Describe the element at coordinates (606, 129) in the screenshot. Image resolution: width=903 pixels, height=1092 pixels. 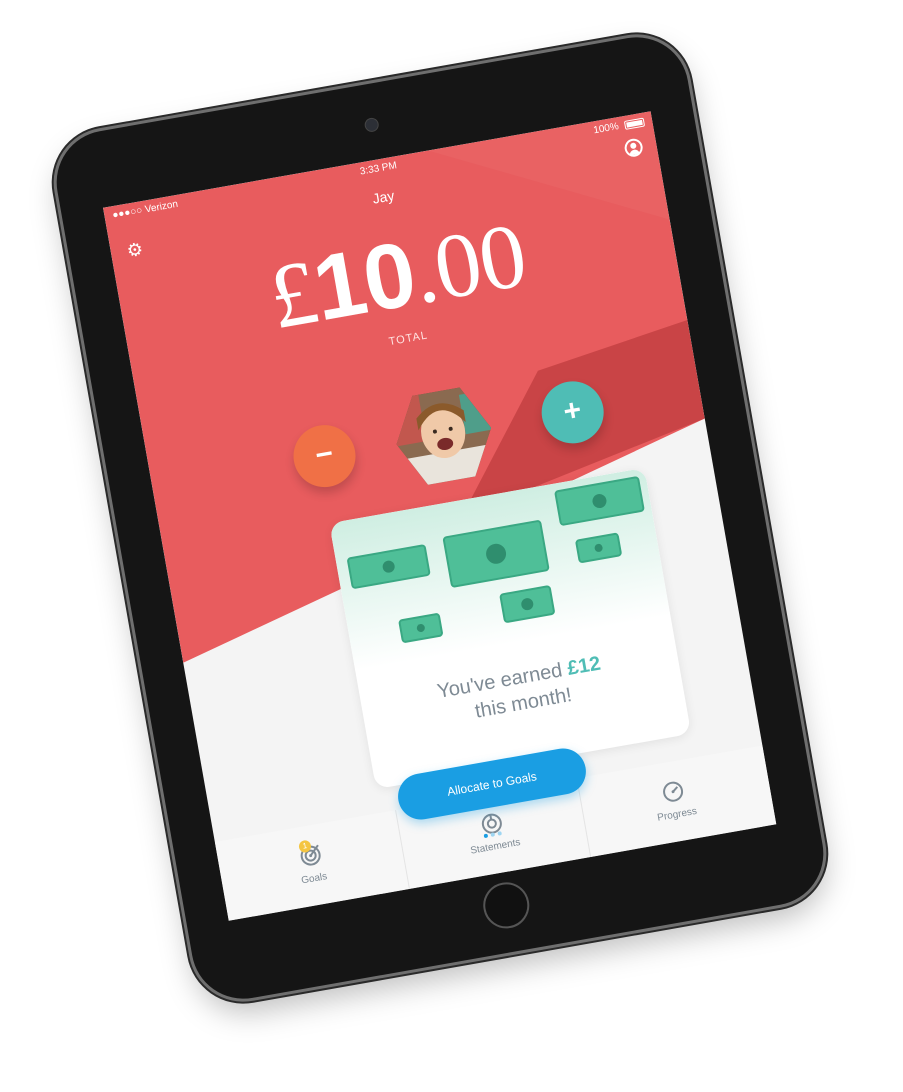
I see `battery-percentage: 100%` at that location.